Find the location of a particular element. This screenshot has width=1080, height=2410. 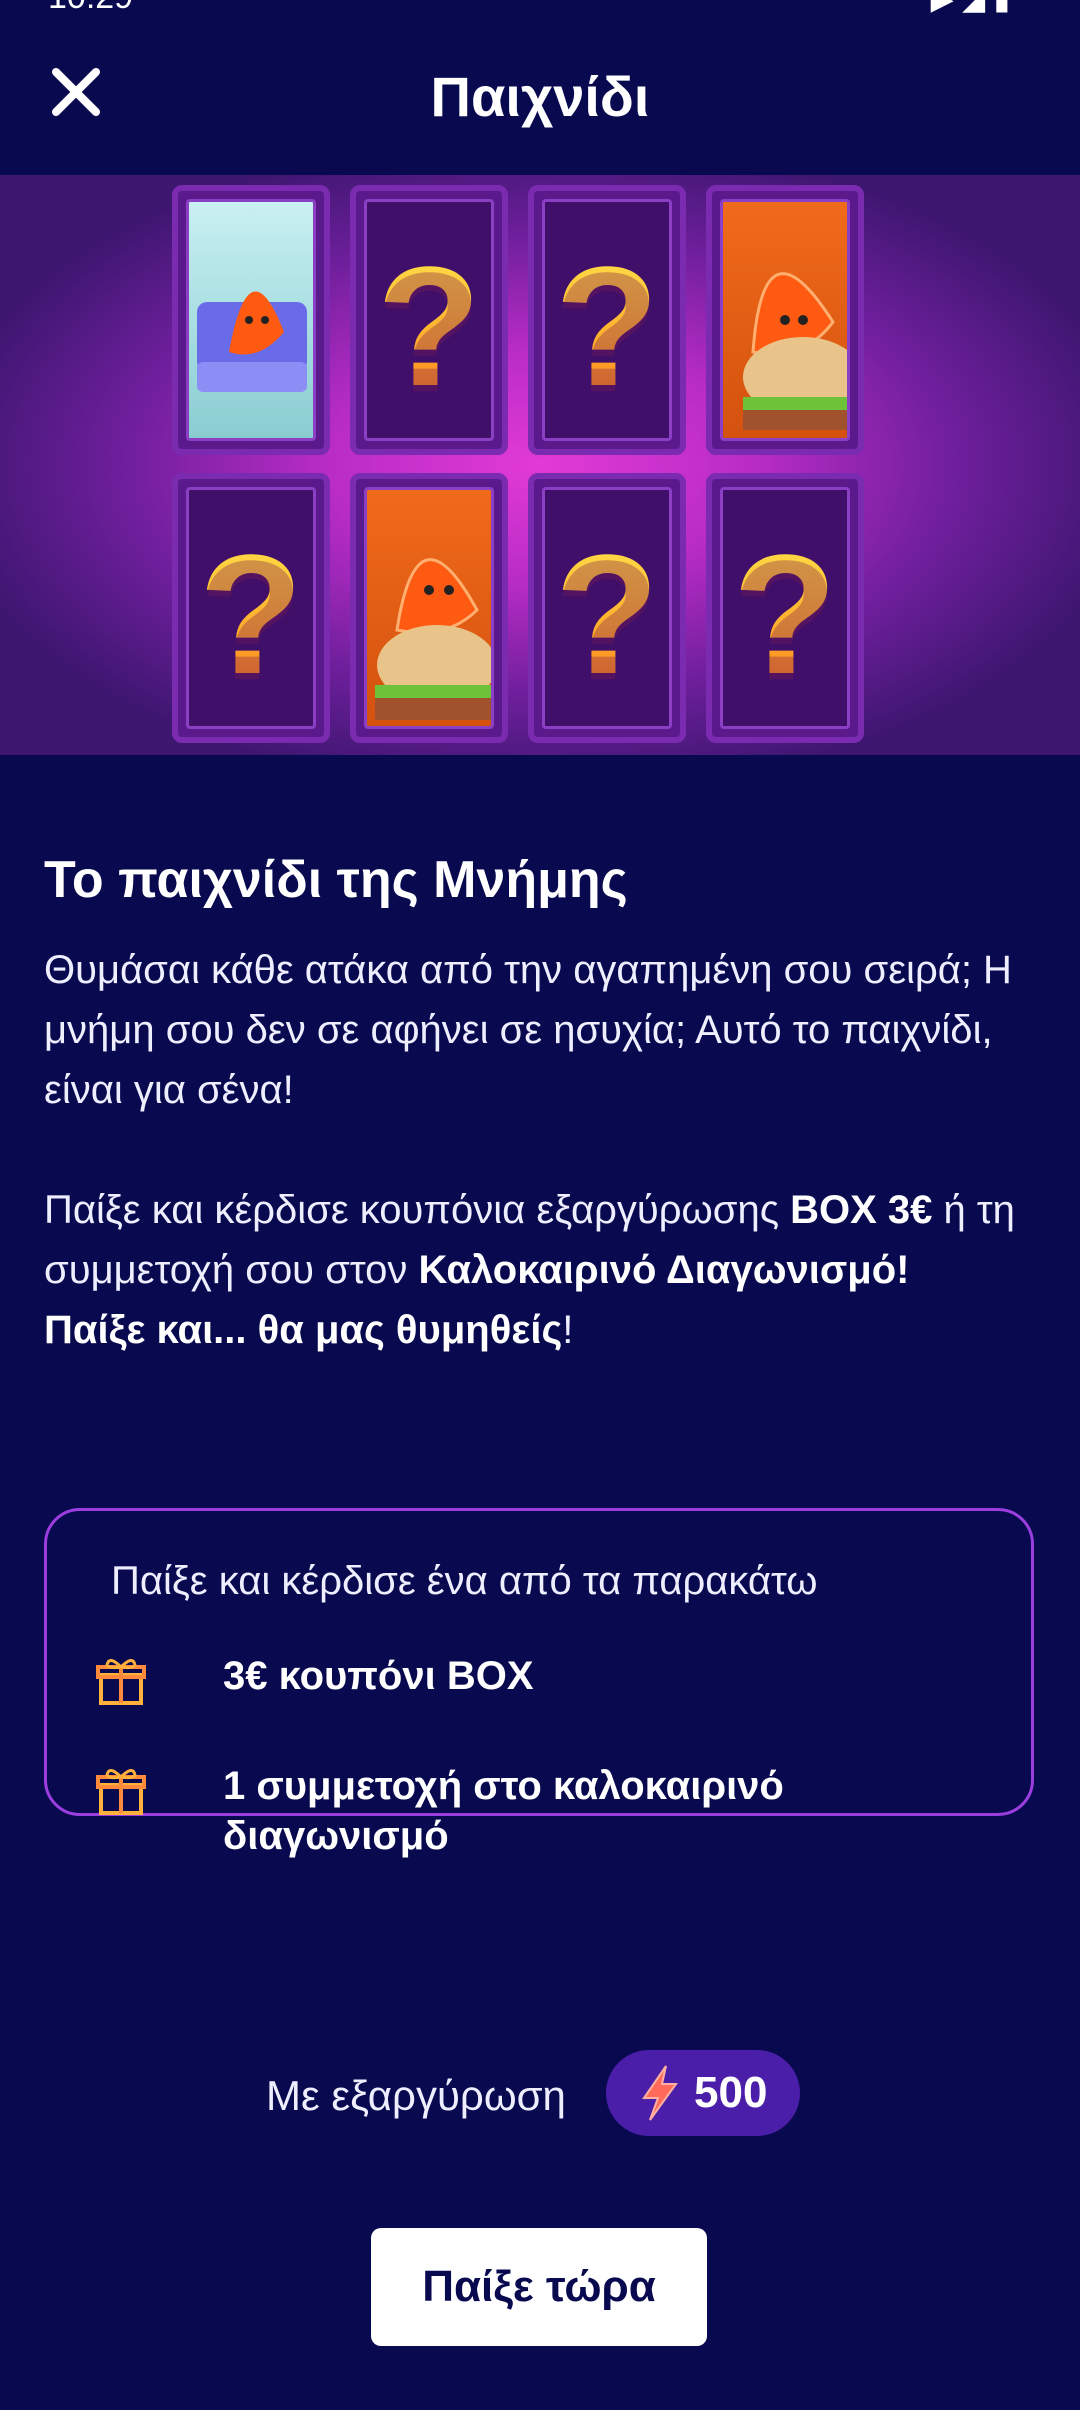

redeem-row: Με εξαργύρωση 500 is located at coordinates (540, 2095).